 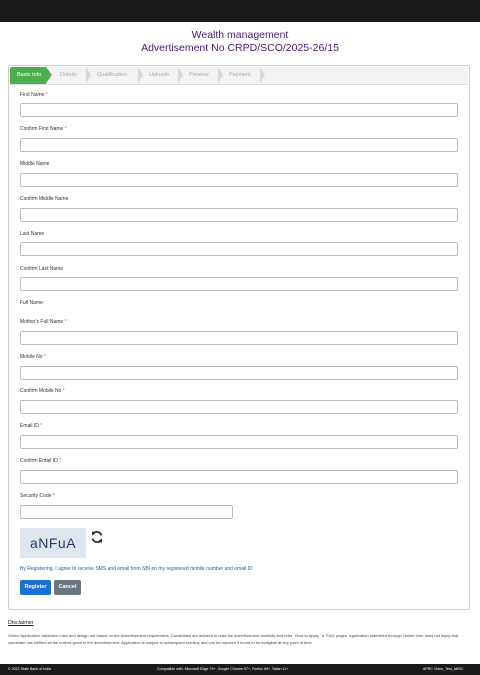 What do you see at coordinates (239, 180) in the screenshot?
I see `middle-name-input` at bounding box center [239, 180].